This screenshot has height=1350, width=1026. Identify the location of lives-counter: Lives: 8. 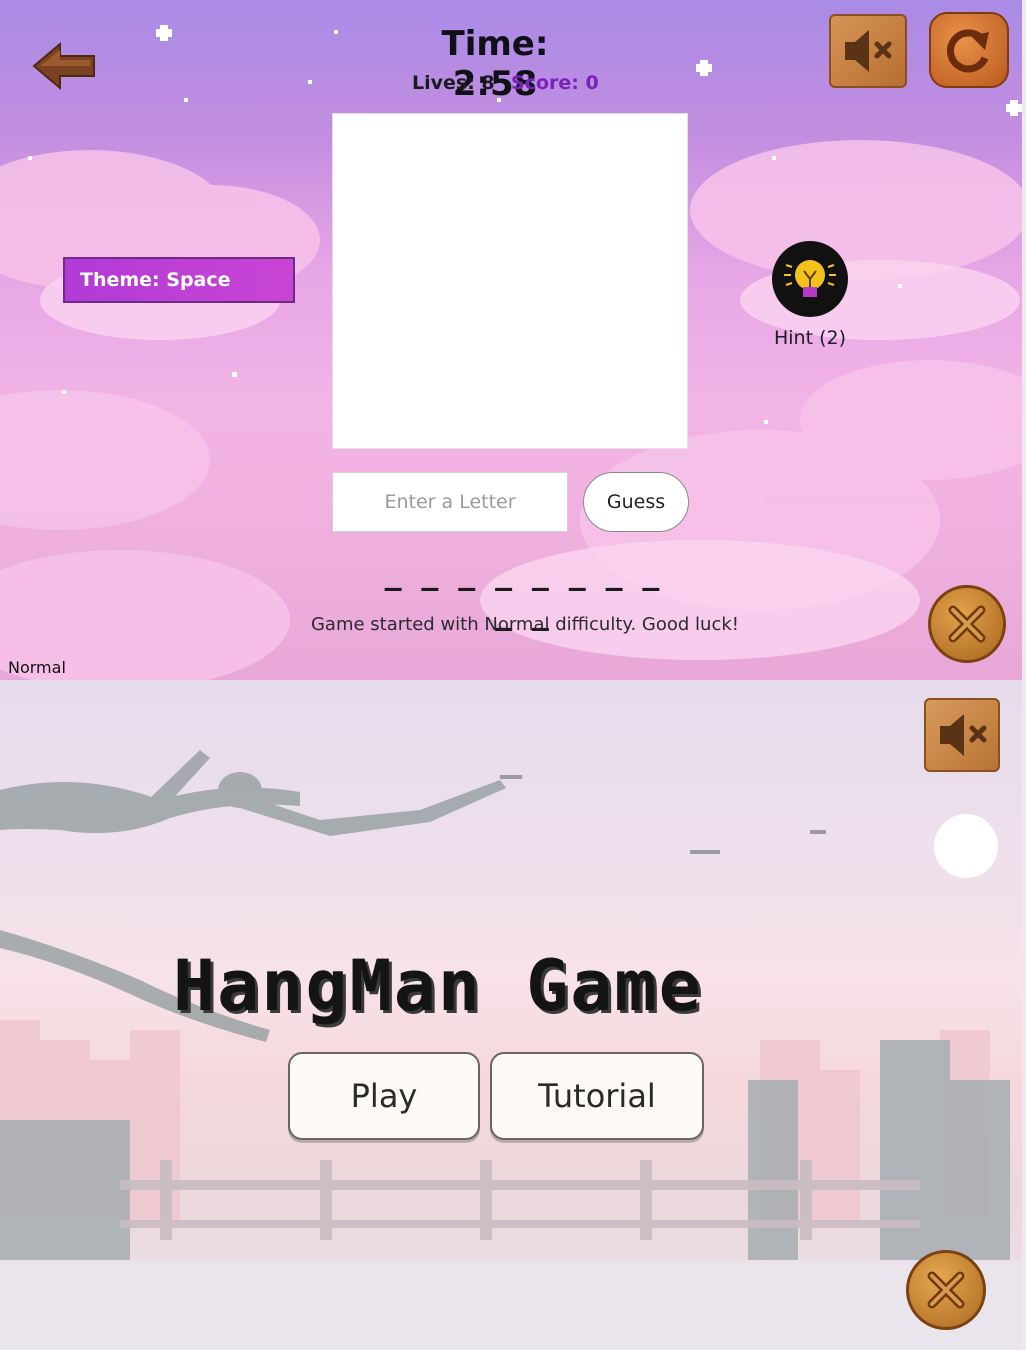
(453, 83).